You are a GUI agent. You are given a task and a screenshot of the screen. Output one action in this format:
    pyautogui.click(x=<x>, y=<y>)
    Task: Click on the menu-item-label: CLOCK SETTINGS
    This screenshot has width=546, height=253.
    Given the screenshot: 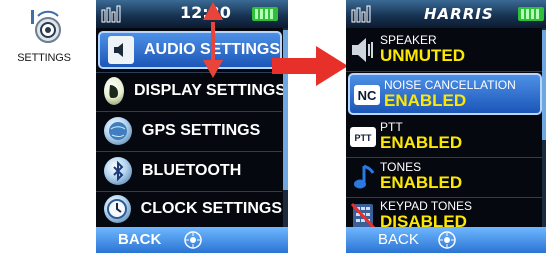 What is the action you would take?
    pyautogui.click(x=211, y=208)
    